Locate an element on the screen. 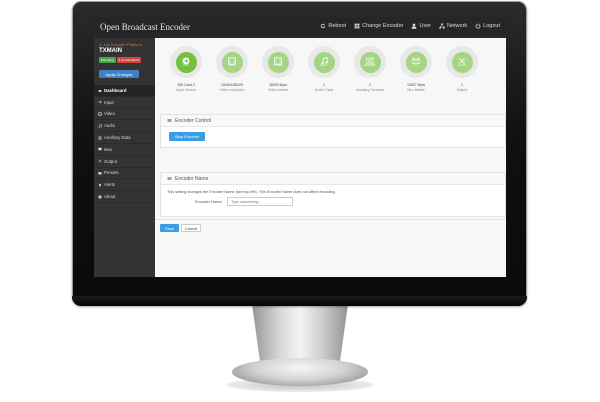 This screenshot has width=600, height=402. logout-button: Logout is located at coordinates (487, 26).